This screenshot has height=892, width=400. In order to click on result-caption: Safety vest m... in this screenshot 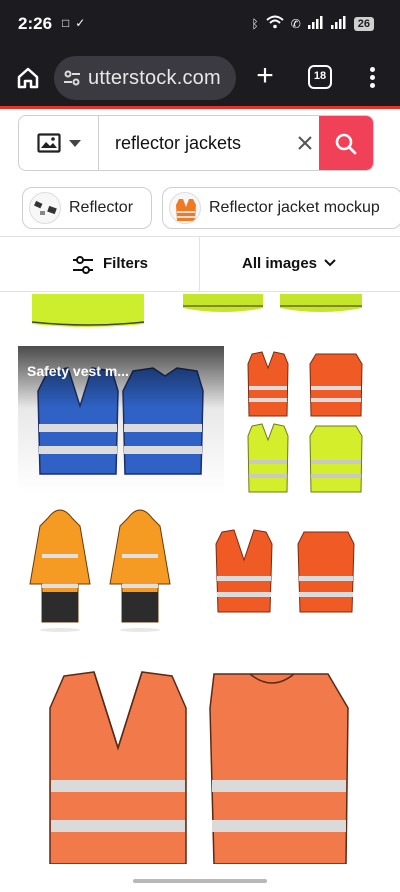, I will do `click(78, 371)`.